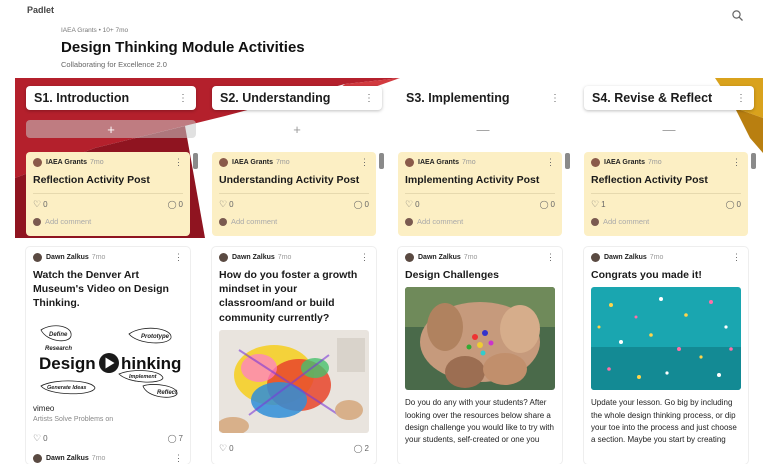  Describe the element at coordinates (108, 408) in the screenshot. I see `link-site: vimeo` at that location.